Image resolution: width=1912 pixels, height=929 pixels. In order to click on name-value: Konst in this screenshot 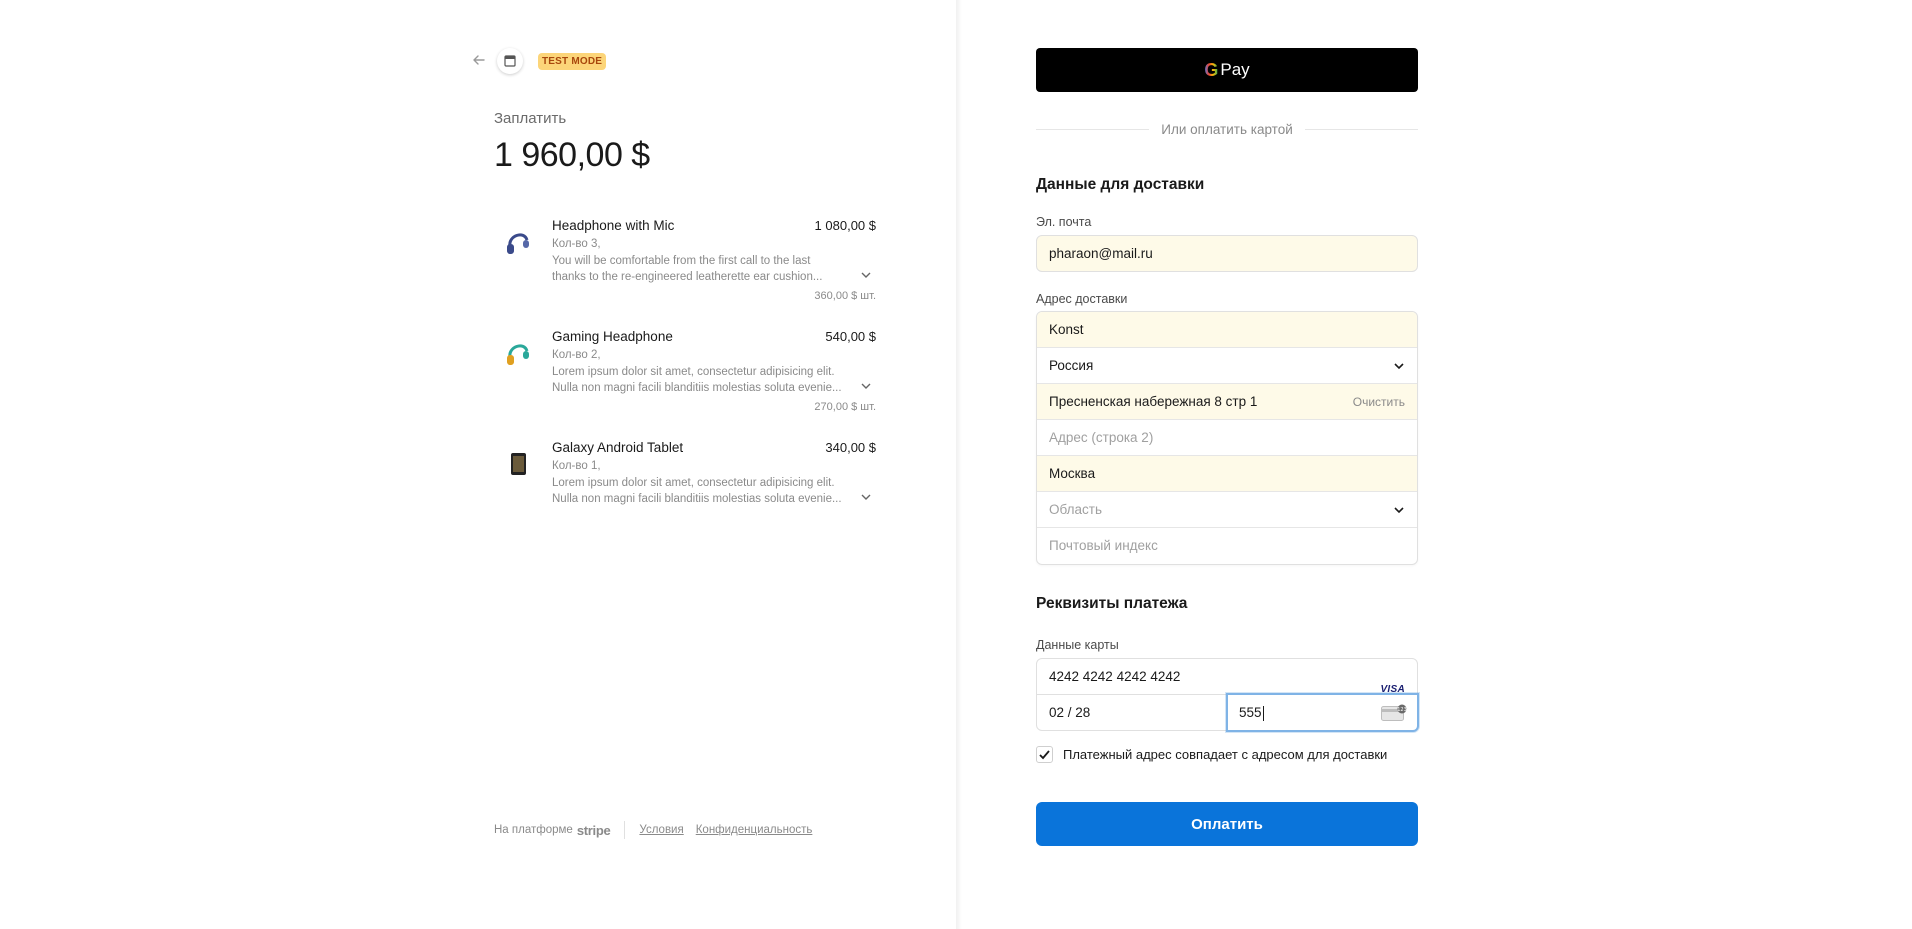, I will do `click(1066, 329)`.